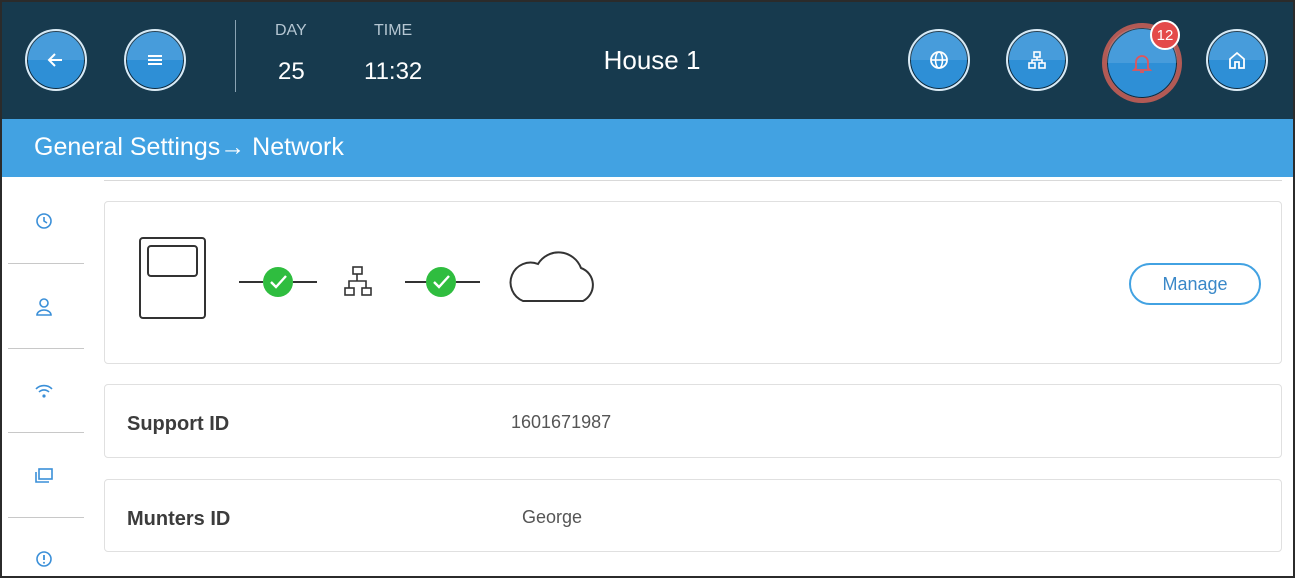 Image resolution: width=1295 pixels, height=578 pixels. Describe the element at coordinates (189, 147) in the screenshot. I see `breadcrumb: General Settings→ Network` at that location.